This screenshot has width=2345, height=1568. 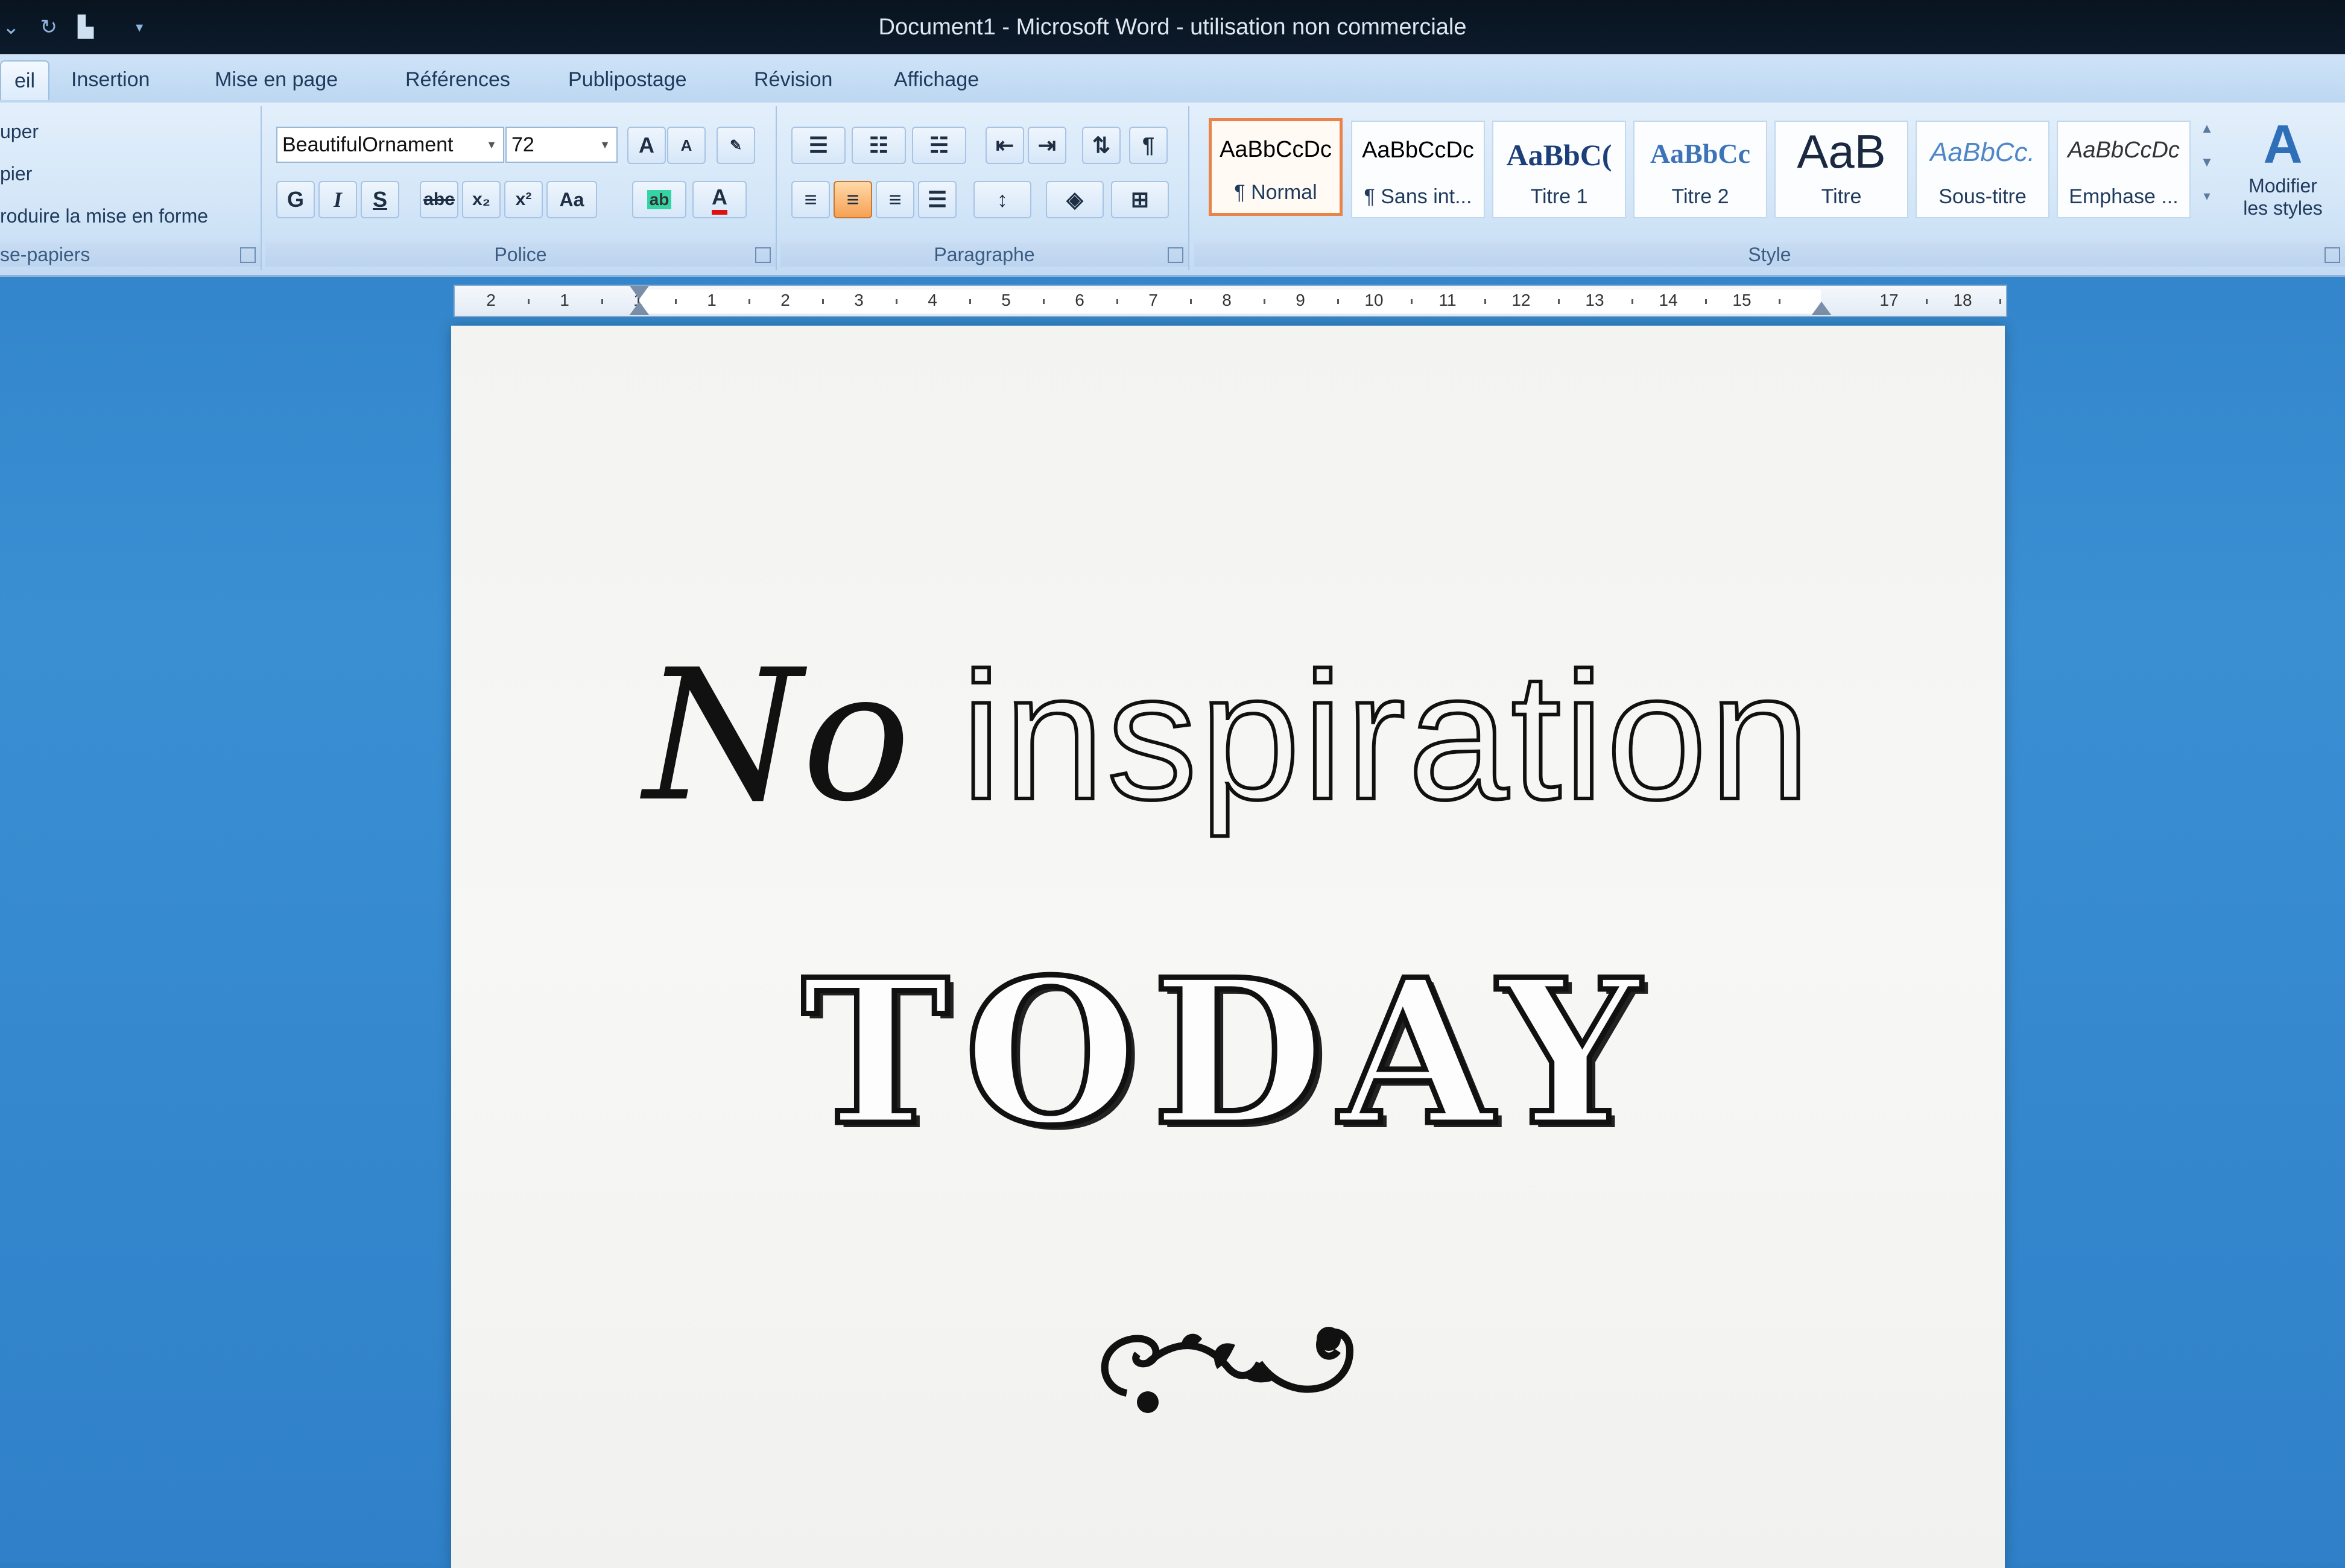 What do you see at coordinates (2283, 145) in the screenshot?
I see `change-styles-icon: A` at bounding box center [2283, 145].